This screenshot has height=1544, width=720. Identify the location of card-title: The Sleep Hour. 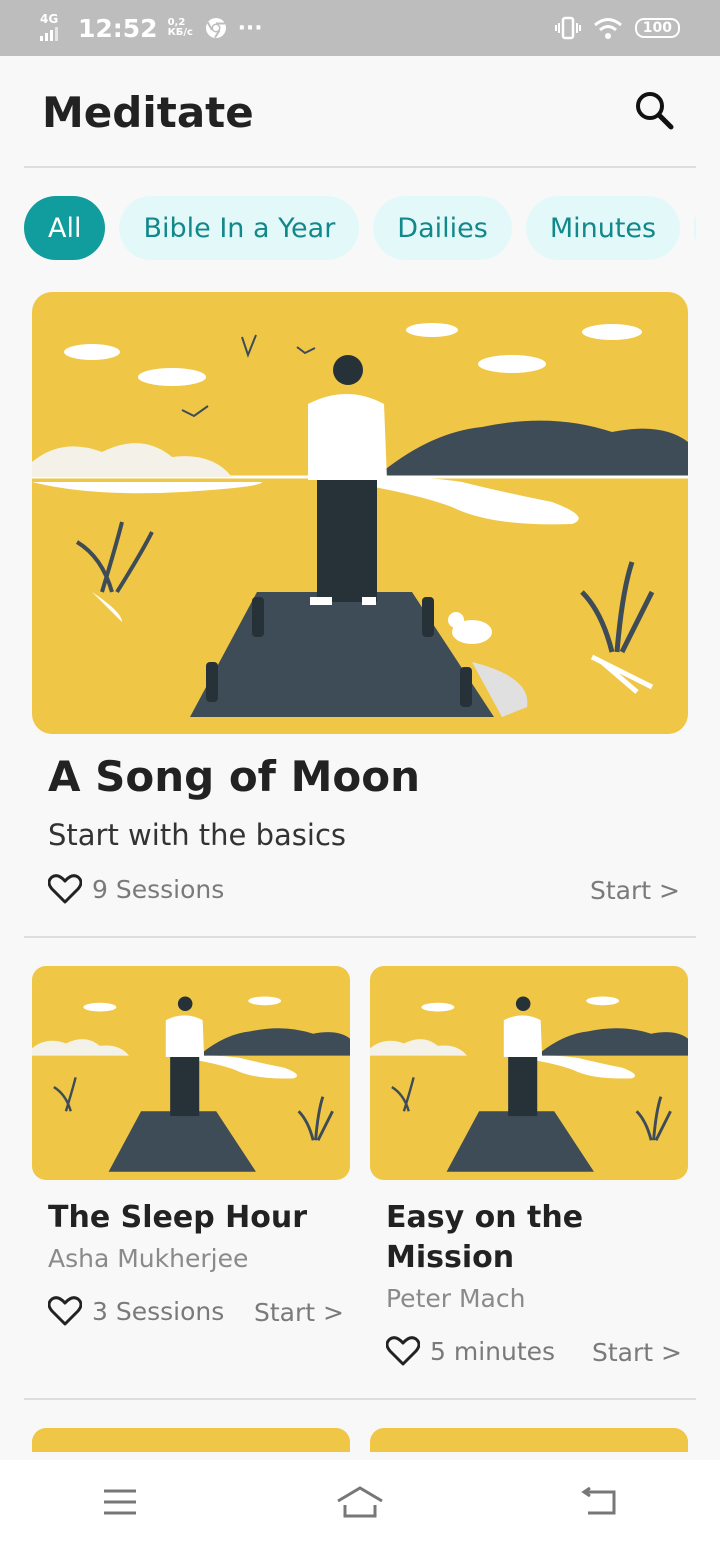
(177, 1218).